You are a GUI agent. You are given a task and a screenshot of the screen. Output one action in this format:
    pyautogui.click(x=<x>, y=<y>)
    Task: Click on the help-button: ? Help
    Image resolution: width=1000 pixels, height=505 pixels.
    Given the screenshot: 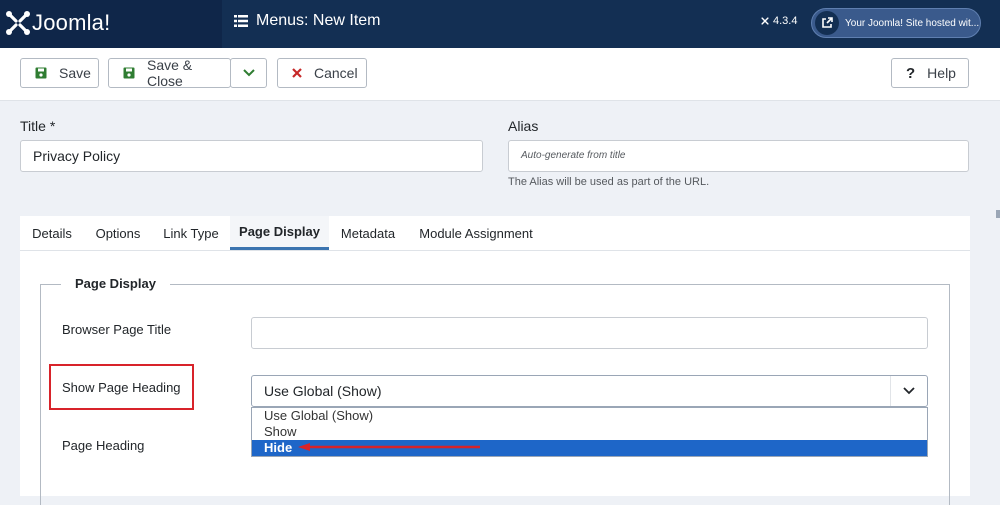 What is the action you would take?
    pyautogui.click(x=930, y=73)
    